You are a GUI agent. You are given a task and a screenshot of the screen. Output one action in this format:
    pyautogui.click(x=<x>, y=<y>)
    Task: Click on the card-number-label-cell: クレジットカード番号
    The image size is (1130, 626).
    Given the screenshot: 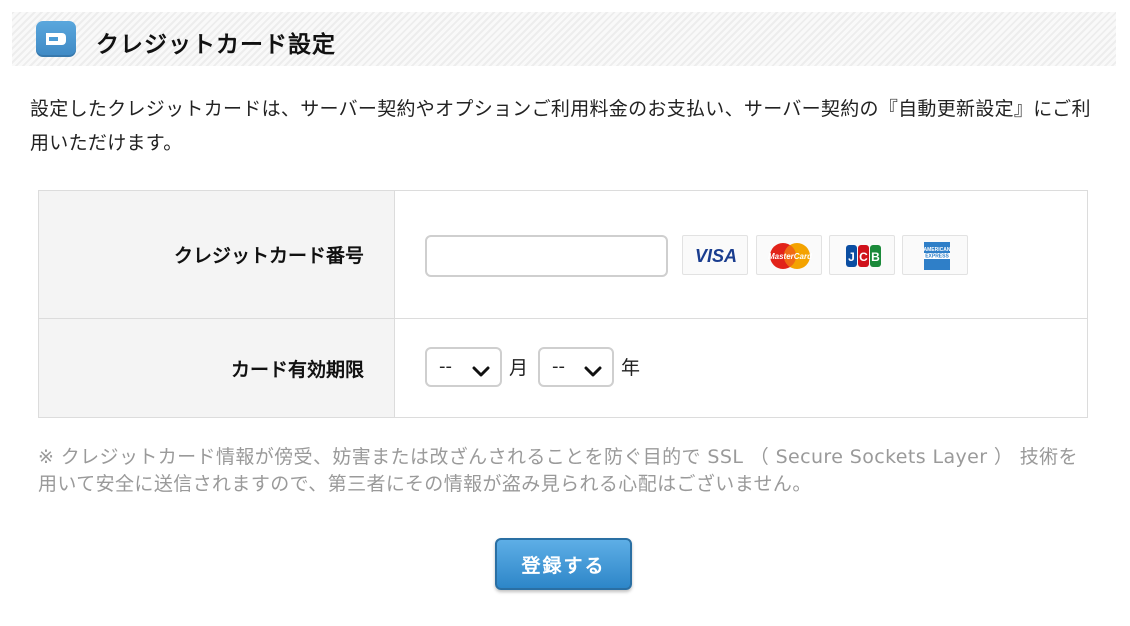 What is the action you would take?
    pyautogui.click(x=217, y=254)
    